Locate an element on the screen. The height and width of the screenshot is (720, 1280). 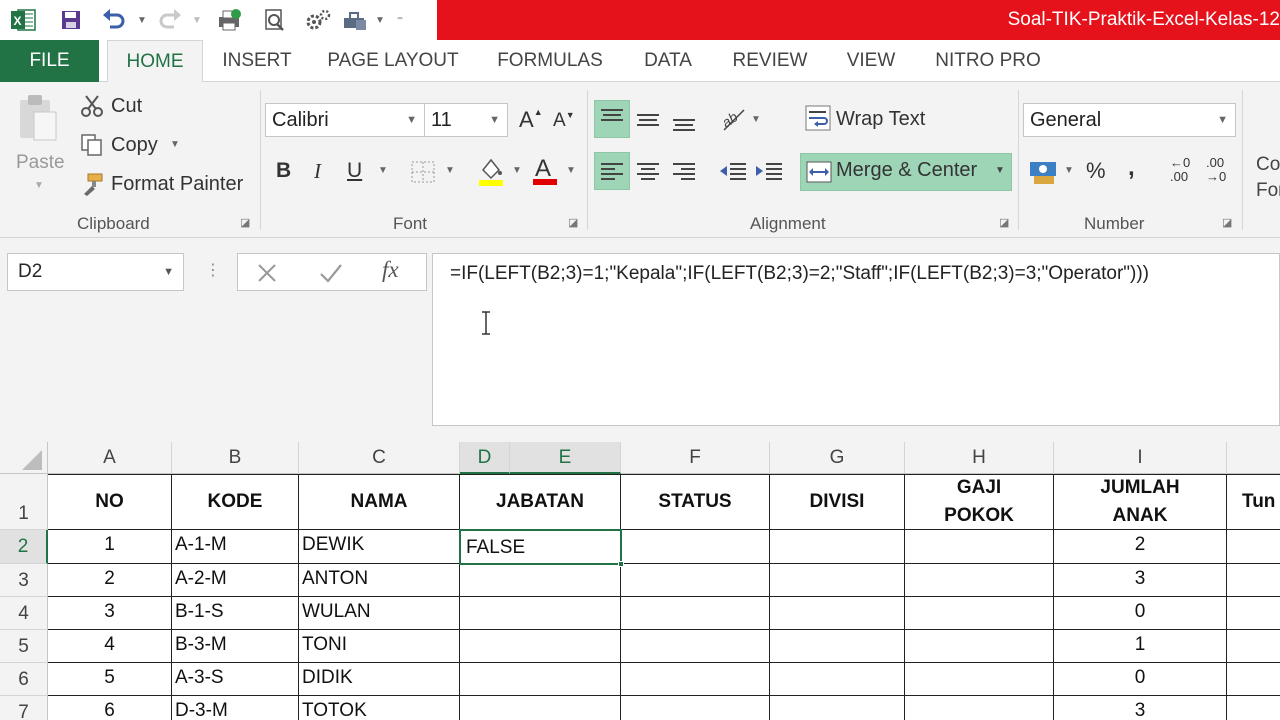
column-header-j is located at coordinates (1253, 458).